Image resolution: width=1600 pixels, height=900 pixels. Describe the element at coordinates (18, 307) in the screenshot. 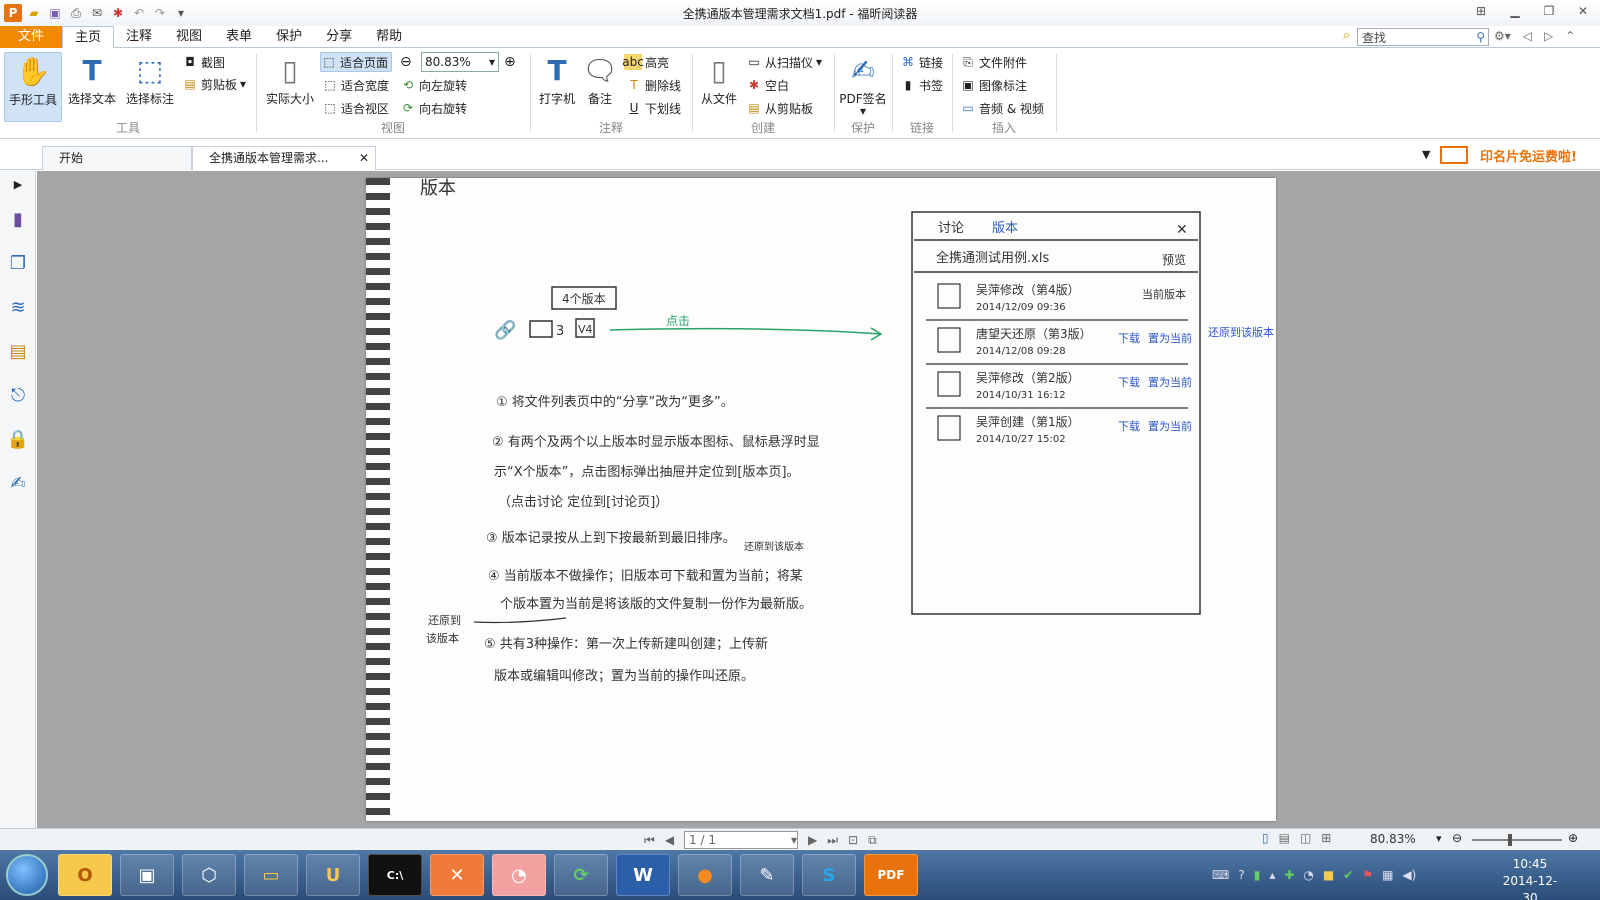

I see `layers-icon: ≋` at that location.